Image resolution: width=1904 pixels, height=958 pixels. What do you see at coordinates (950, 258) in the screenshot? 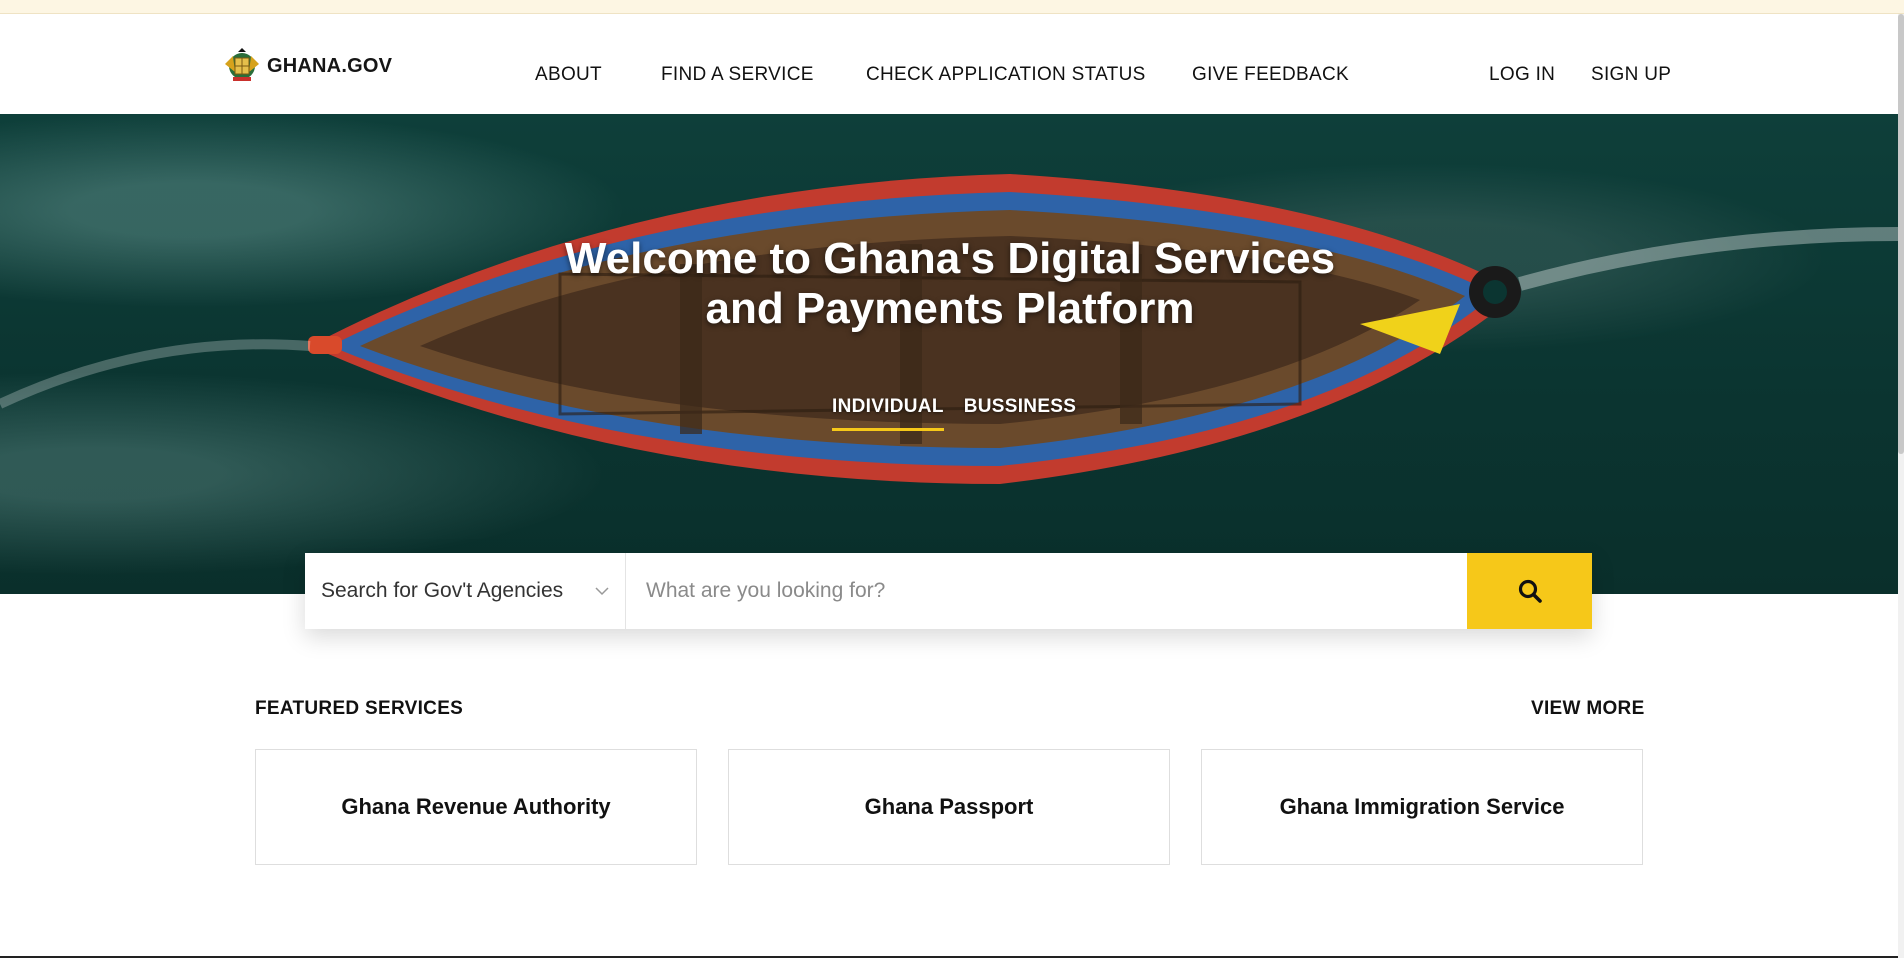
I see `hero-title-line1: Welcome to Ghana's Digital Services` at bounding box center [950, 258].